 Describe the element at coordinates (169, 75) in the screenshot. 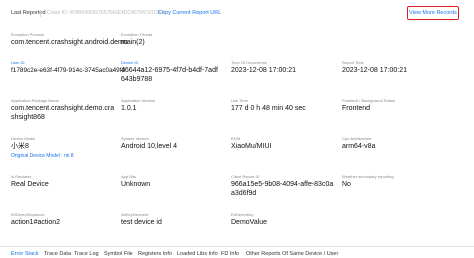

I see `field-value: 46644a12-6975-4f7d-b4df-7adf643b9788` at that location.